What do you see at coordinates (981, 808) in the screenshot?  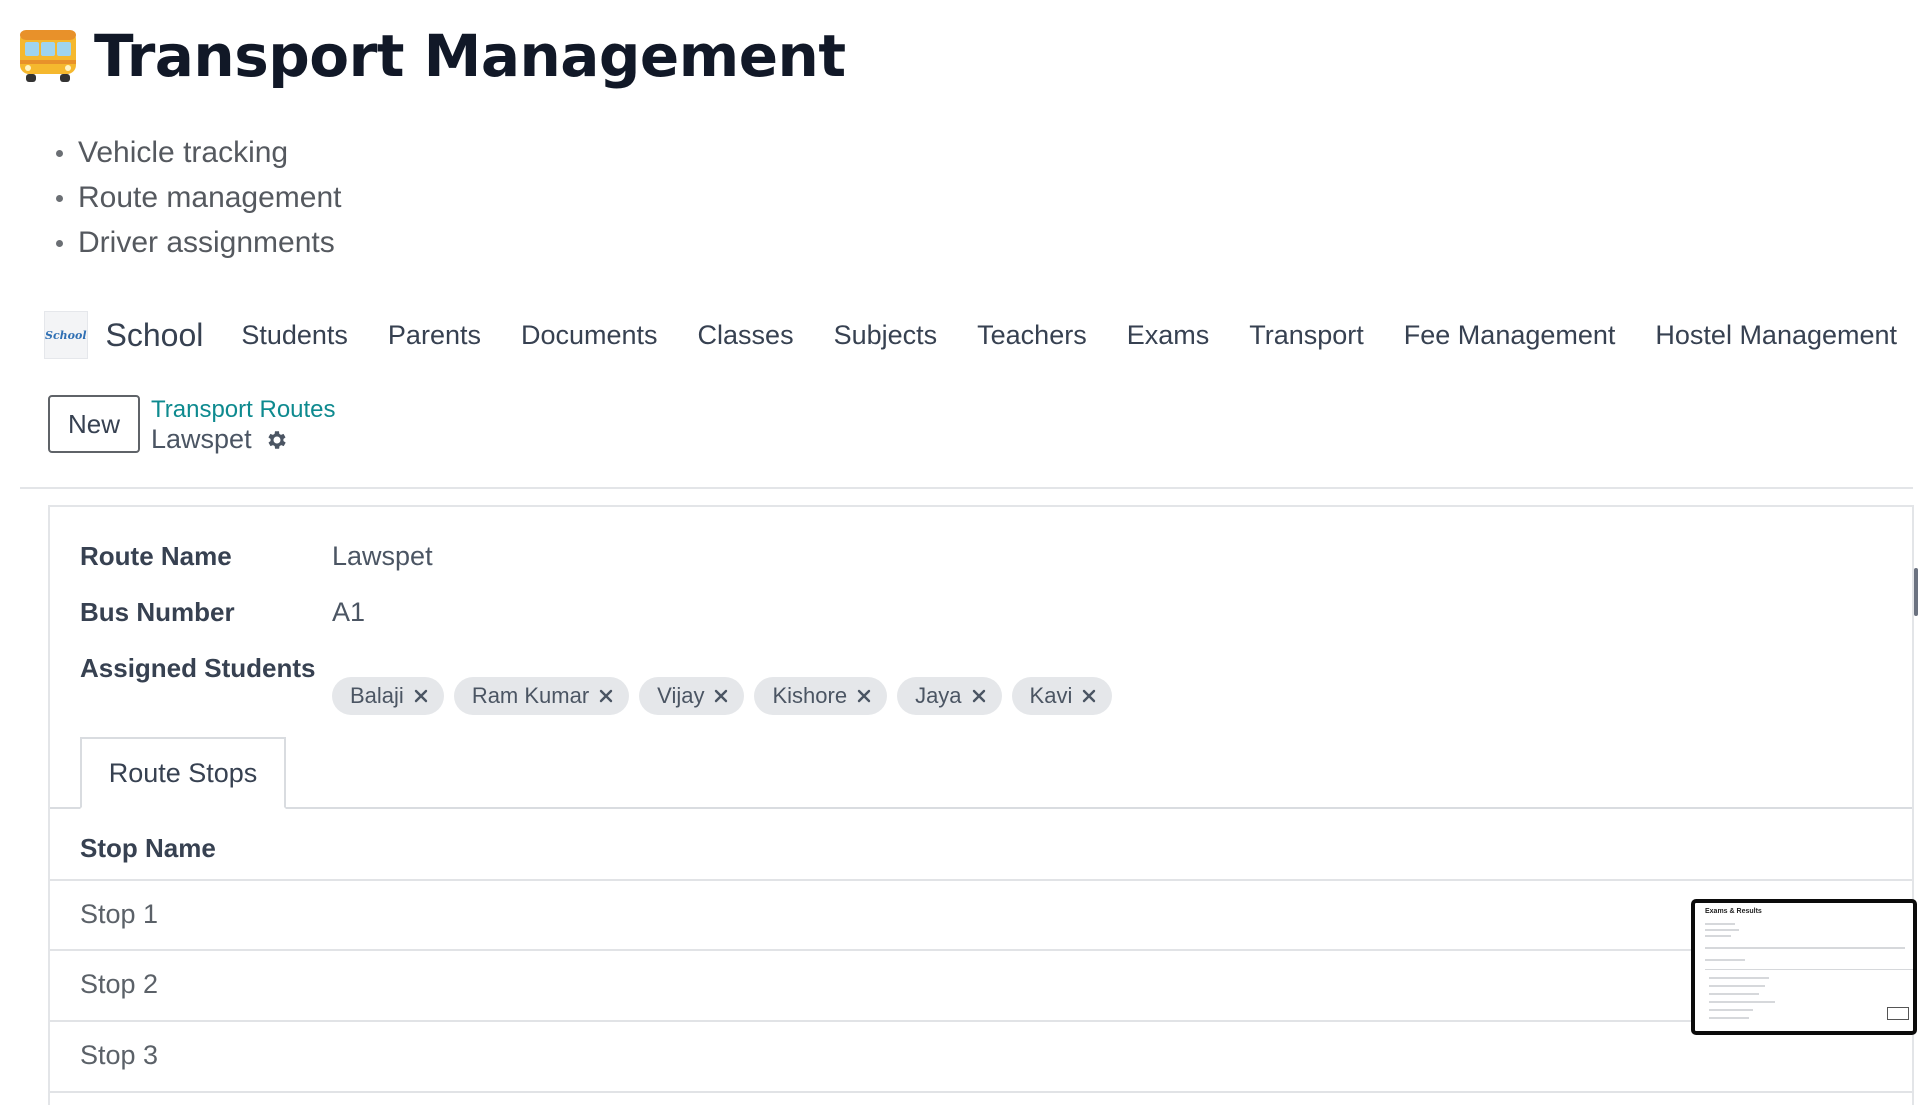 I see `tab-divider` at bounding box center [981, 808].